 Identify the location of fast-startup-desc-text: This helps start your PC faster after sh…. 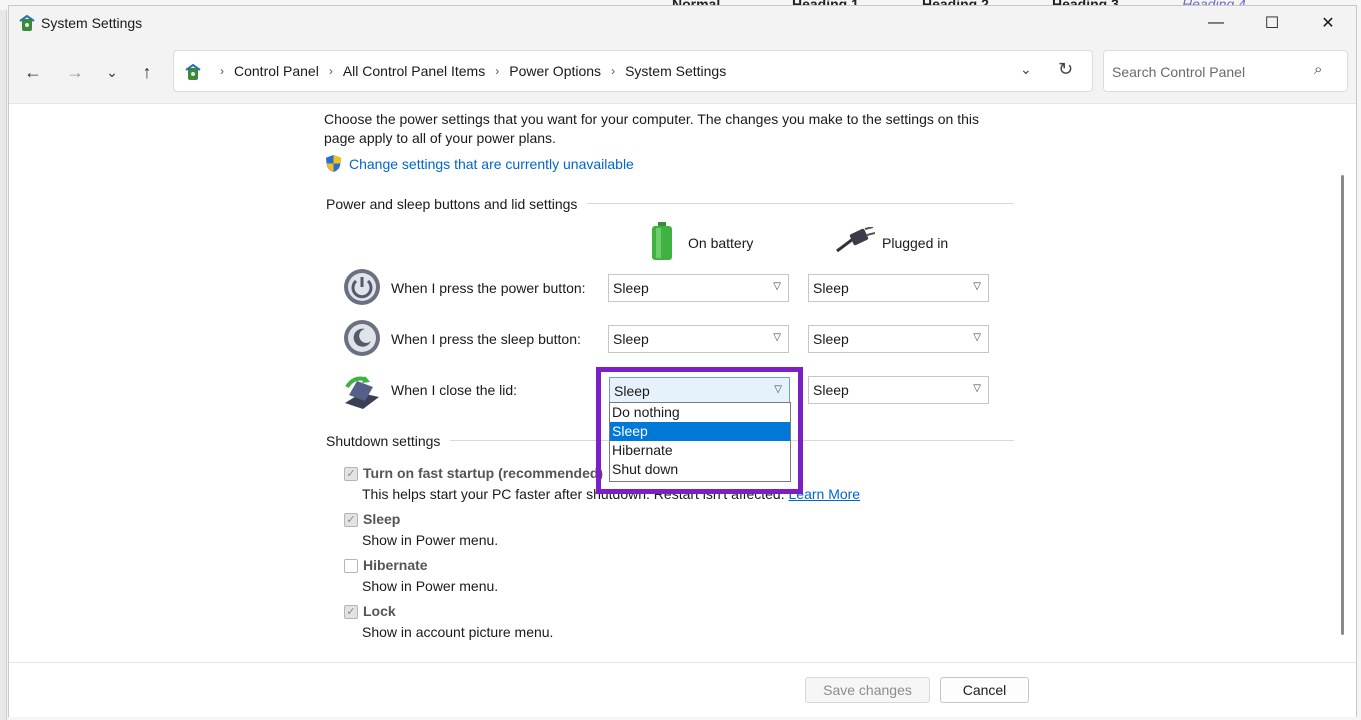
(573, 494).